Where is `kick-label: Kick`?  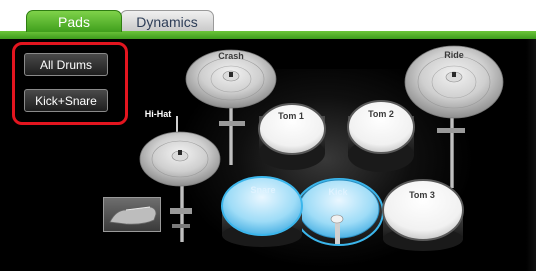
kick-label: Kick is located at coordinates (338, 192).